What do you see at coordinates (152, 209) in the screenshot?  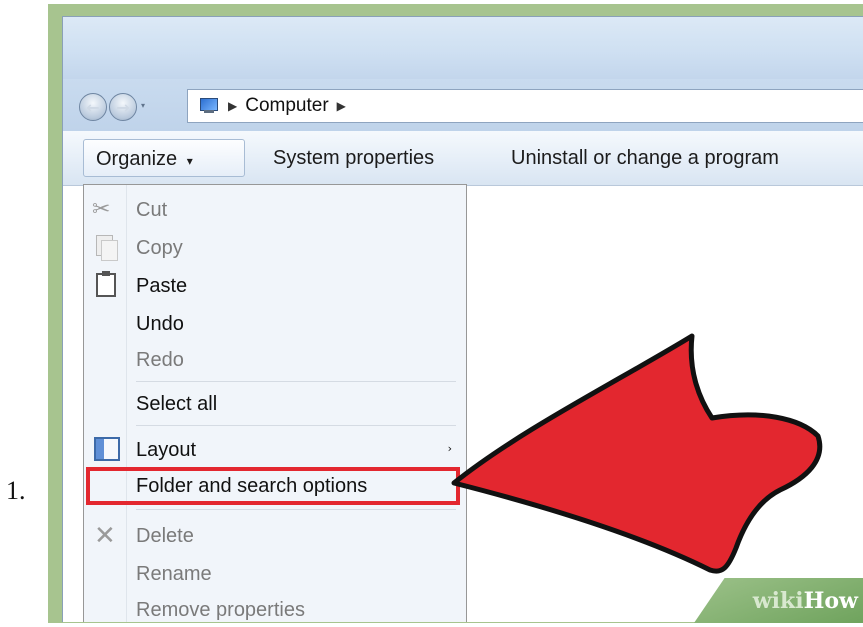 I see `menu-item-label: Cut` at bounding box center [152, 209].